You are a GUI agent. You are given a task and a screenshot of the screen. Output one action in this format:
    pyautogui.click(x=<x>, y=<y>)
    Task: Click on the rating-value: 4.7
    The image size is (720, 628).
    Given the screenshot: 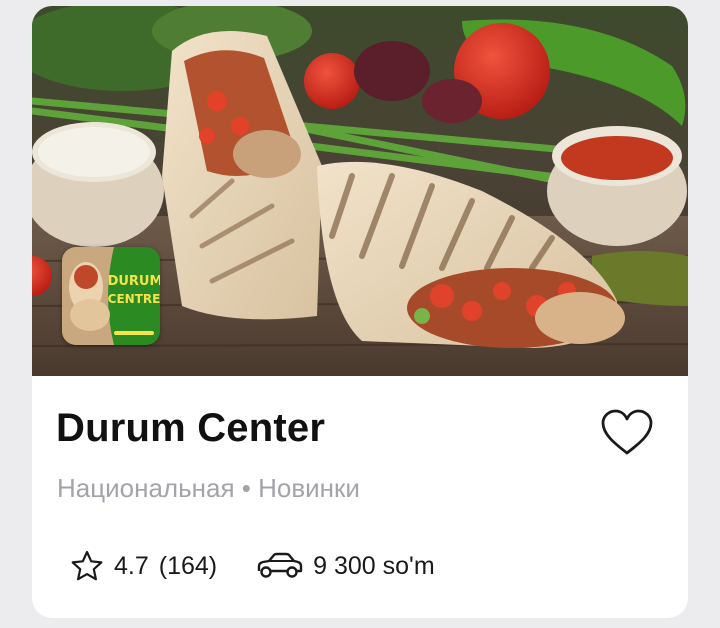 What is the action you would take?
    pyautogui.click(x=131, y=565)
    